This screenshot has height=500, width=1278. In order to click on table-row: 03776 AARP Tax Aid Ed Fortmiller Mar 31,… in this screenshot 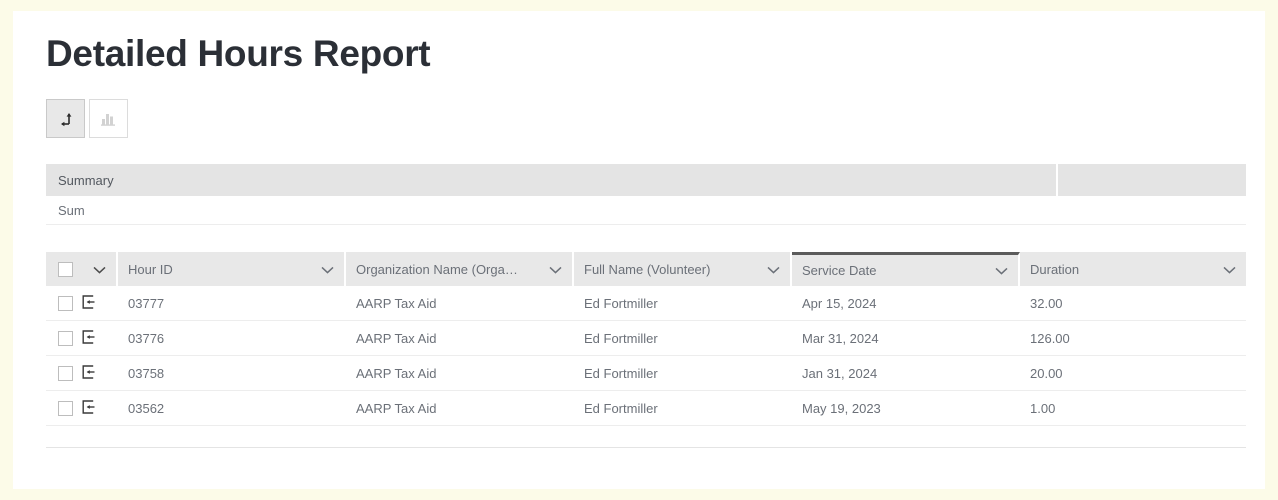, I will do `click(646, 338)`.